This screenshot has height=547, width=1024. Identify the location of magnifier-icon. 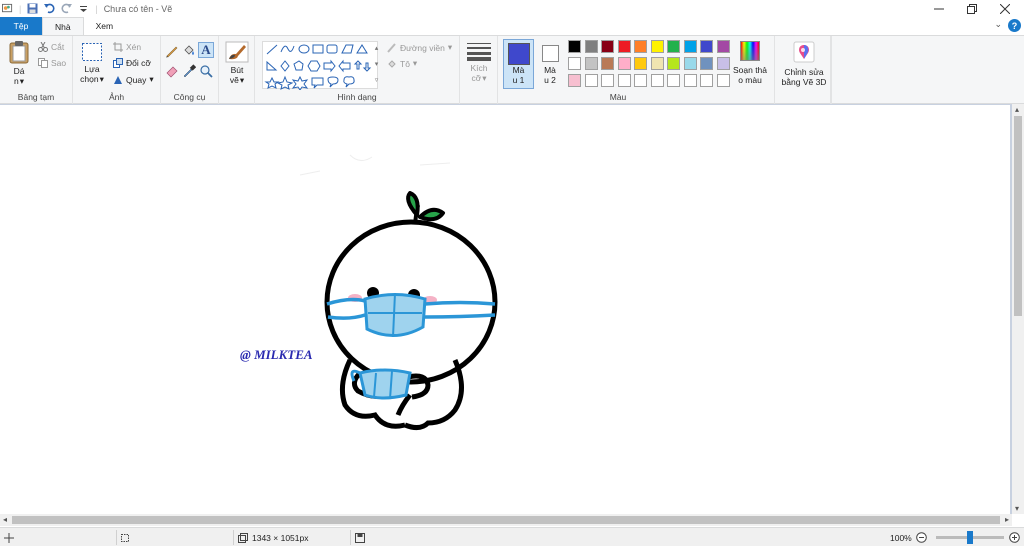
(206, 71).